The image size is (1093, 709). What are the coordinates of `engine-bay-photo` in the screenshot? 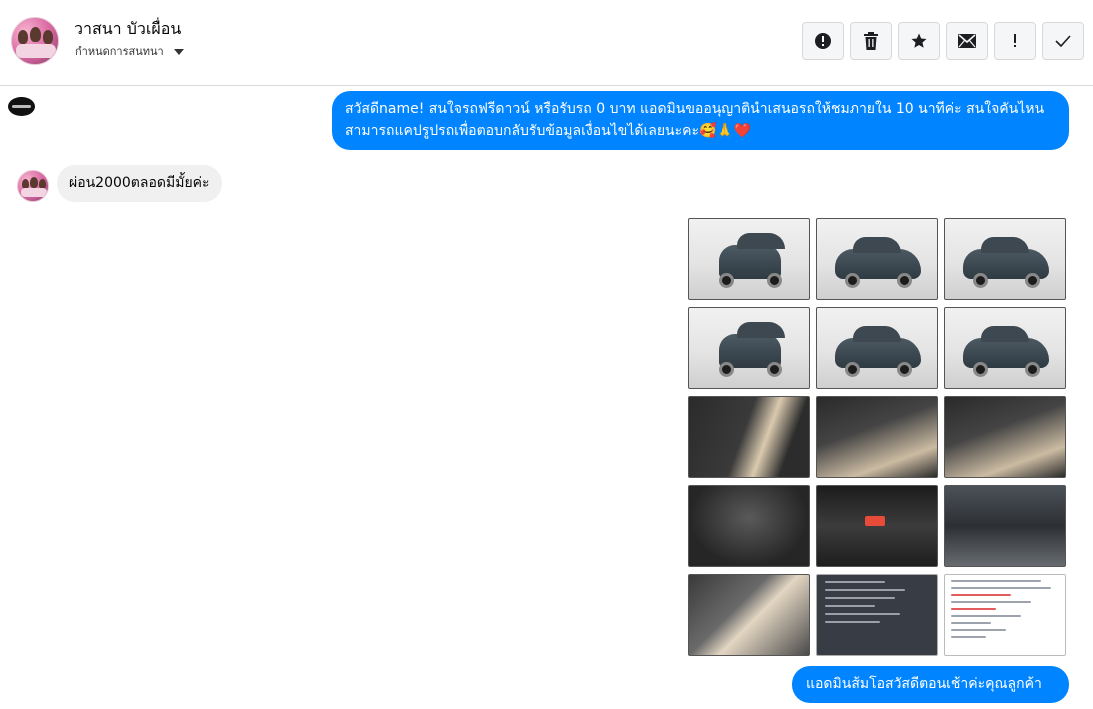 It's located at (1005, 526).